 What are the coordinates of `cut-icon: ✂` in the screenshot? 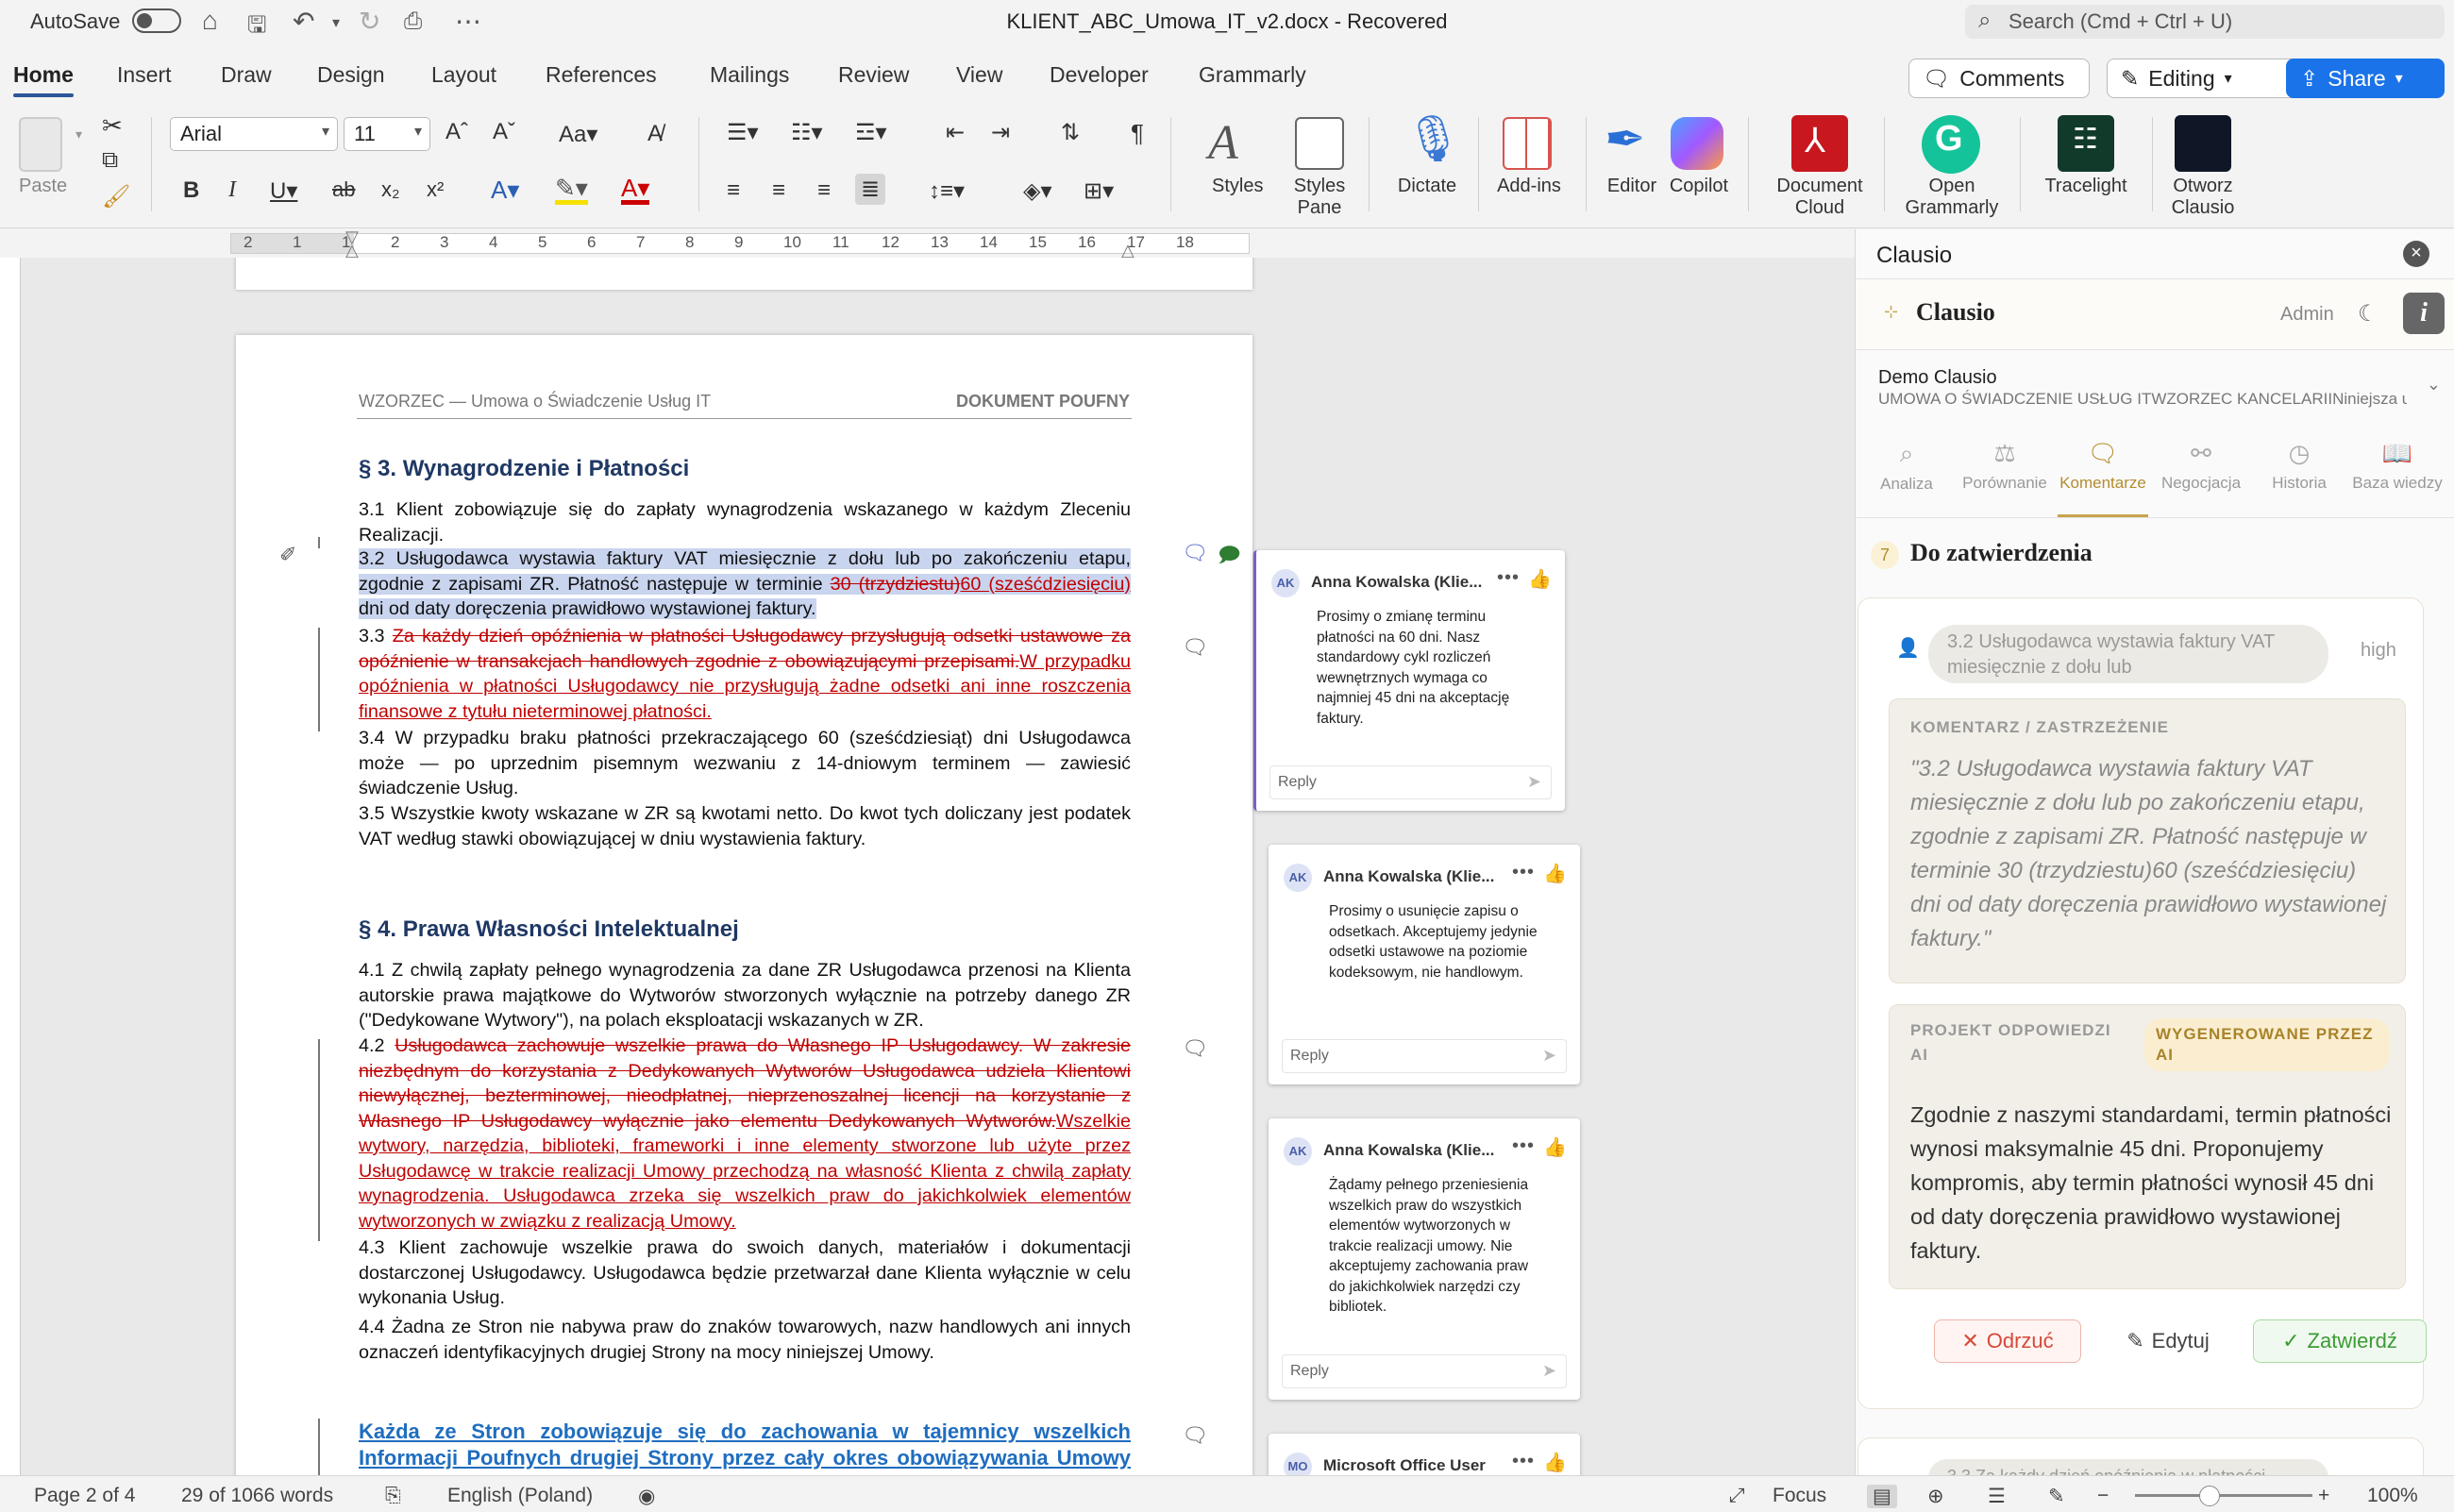 It's located at (113, 126).